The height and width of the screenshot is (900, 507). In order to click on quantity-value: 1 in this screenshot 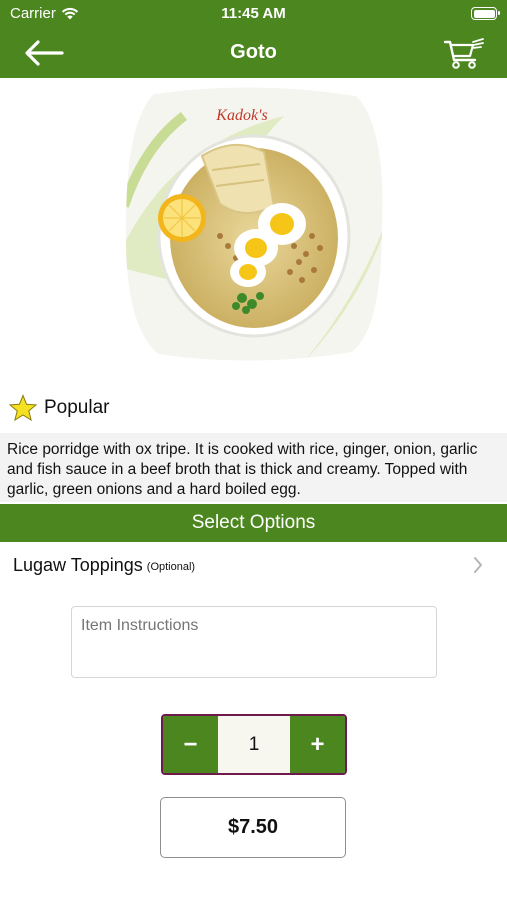, I will do `click(254, 744)`.